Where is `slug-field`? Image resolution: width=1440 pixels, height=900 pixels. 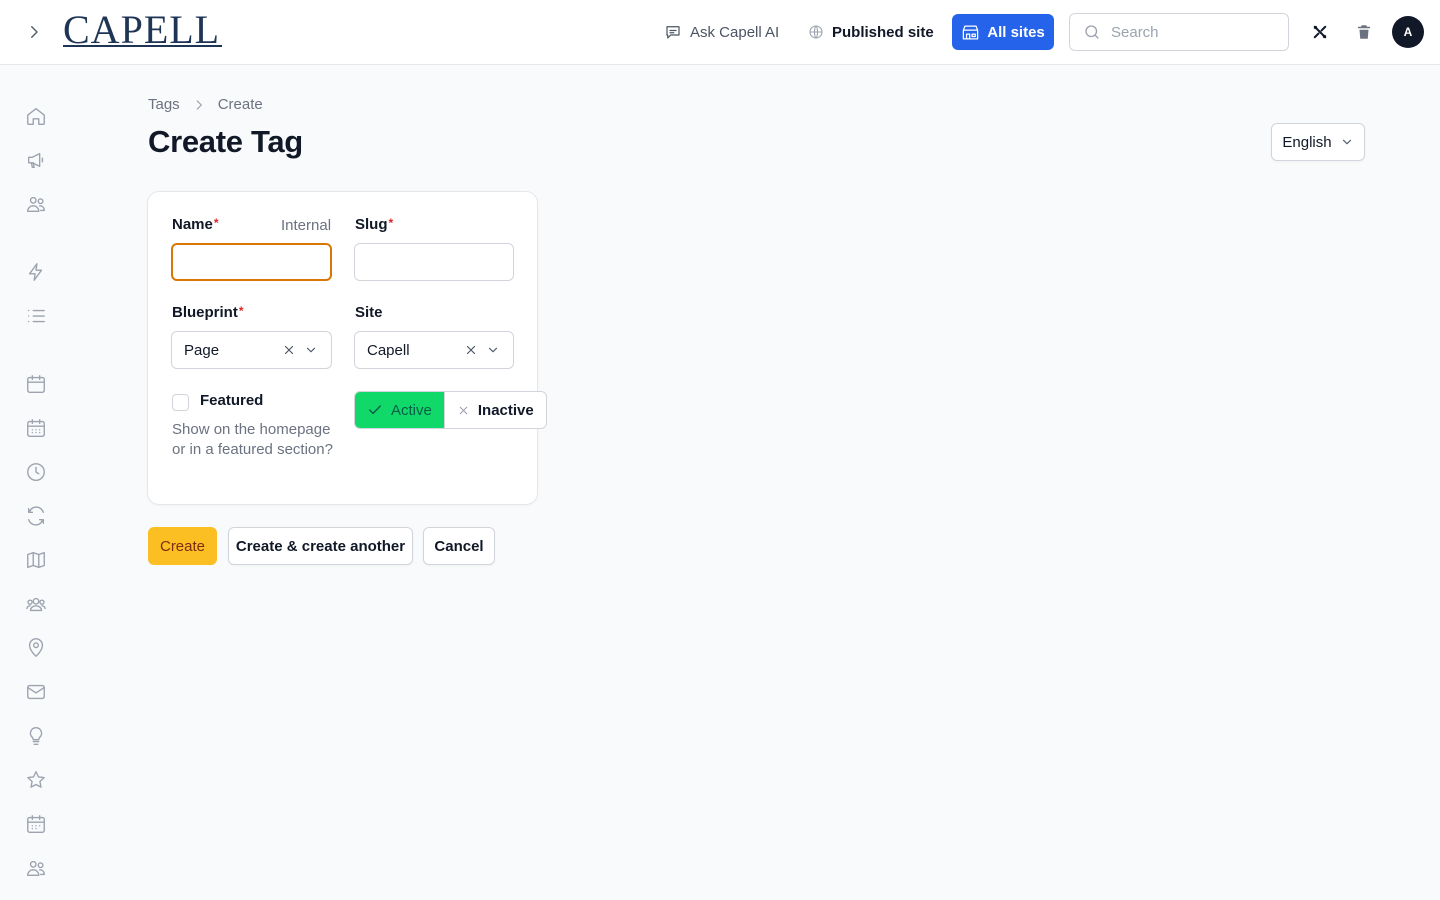
slug-field is located at coordinates (434, 262).